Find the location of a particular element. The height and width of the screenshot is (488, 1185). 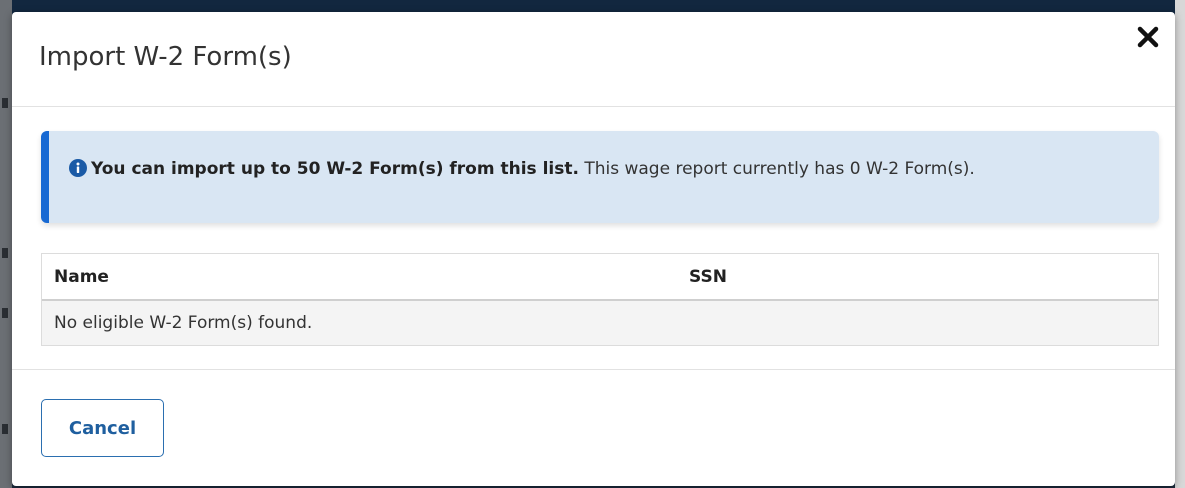

info-circle-icon is located at coordinates (78, 168).